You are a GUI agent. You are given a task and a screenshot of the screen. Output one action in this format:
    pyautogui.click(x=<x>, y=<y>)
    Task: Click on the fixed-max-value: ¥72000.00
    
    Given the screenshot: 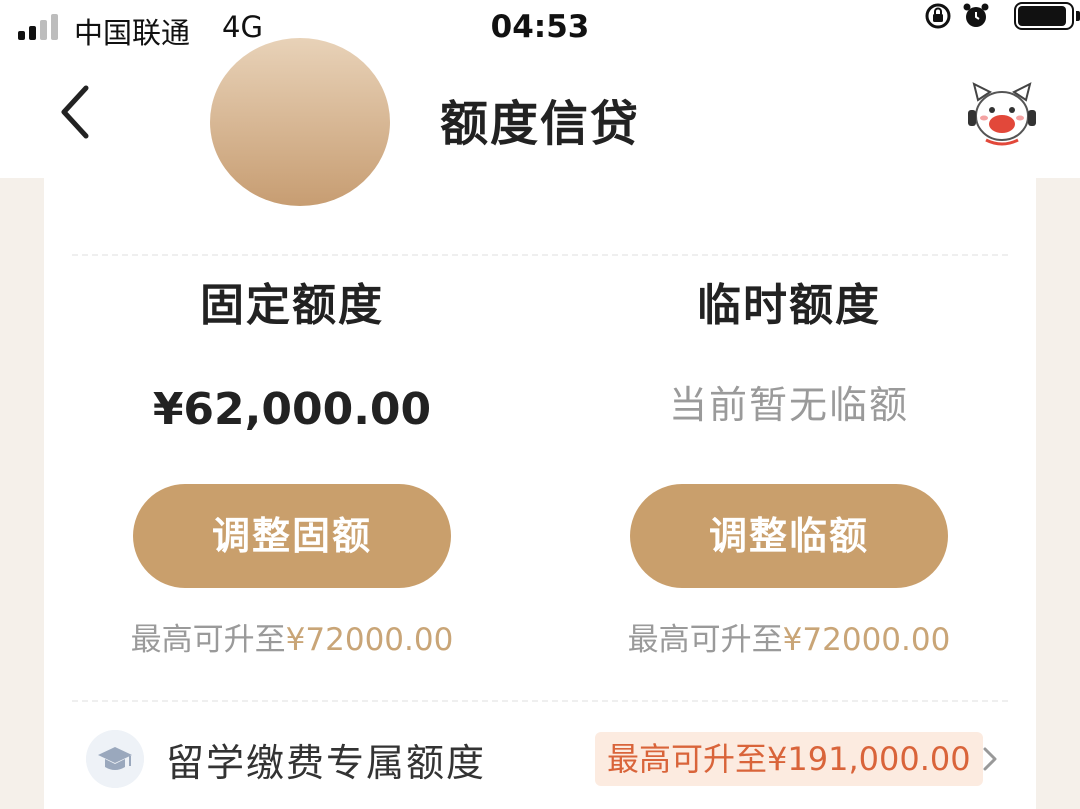 What is the action you would take?
    pyautogui.click(x=369, y=640)
    